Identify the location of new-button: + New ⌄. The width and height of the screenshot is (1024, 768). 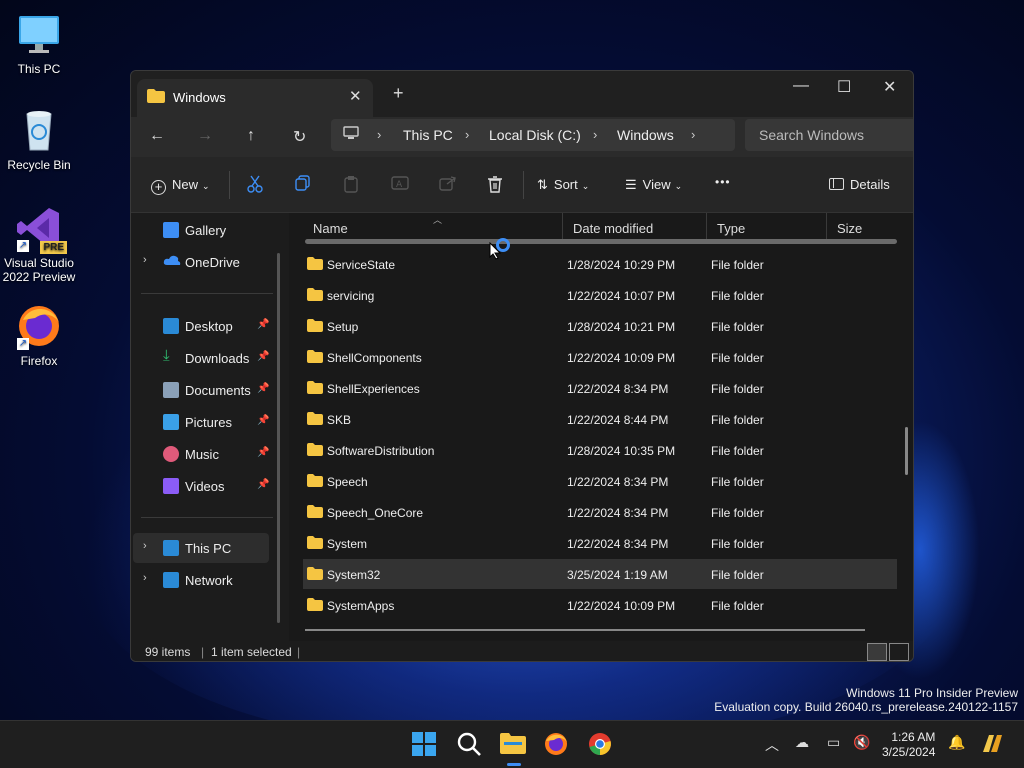
(180, 186).